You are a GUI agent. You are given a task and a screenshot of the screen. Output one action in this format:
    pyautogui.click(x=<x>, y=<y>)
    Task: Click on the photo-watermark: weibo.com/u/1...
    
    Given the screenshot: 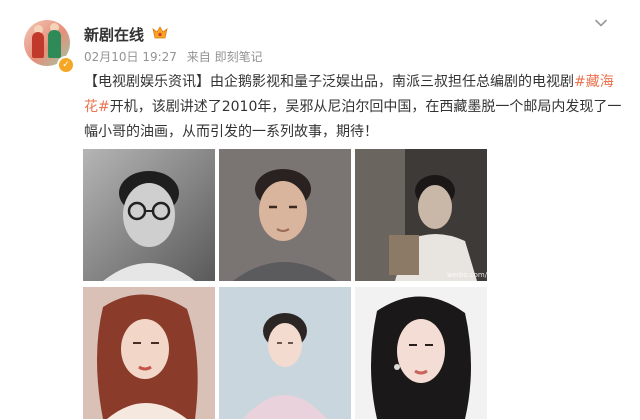 What is the action you would take?
    pyautogui.click(x=467, y=275)
    